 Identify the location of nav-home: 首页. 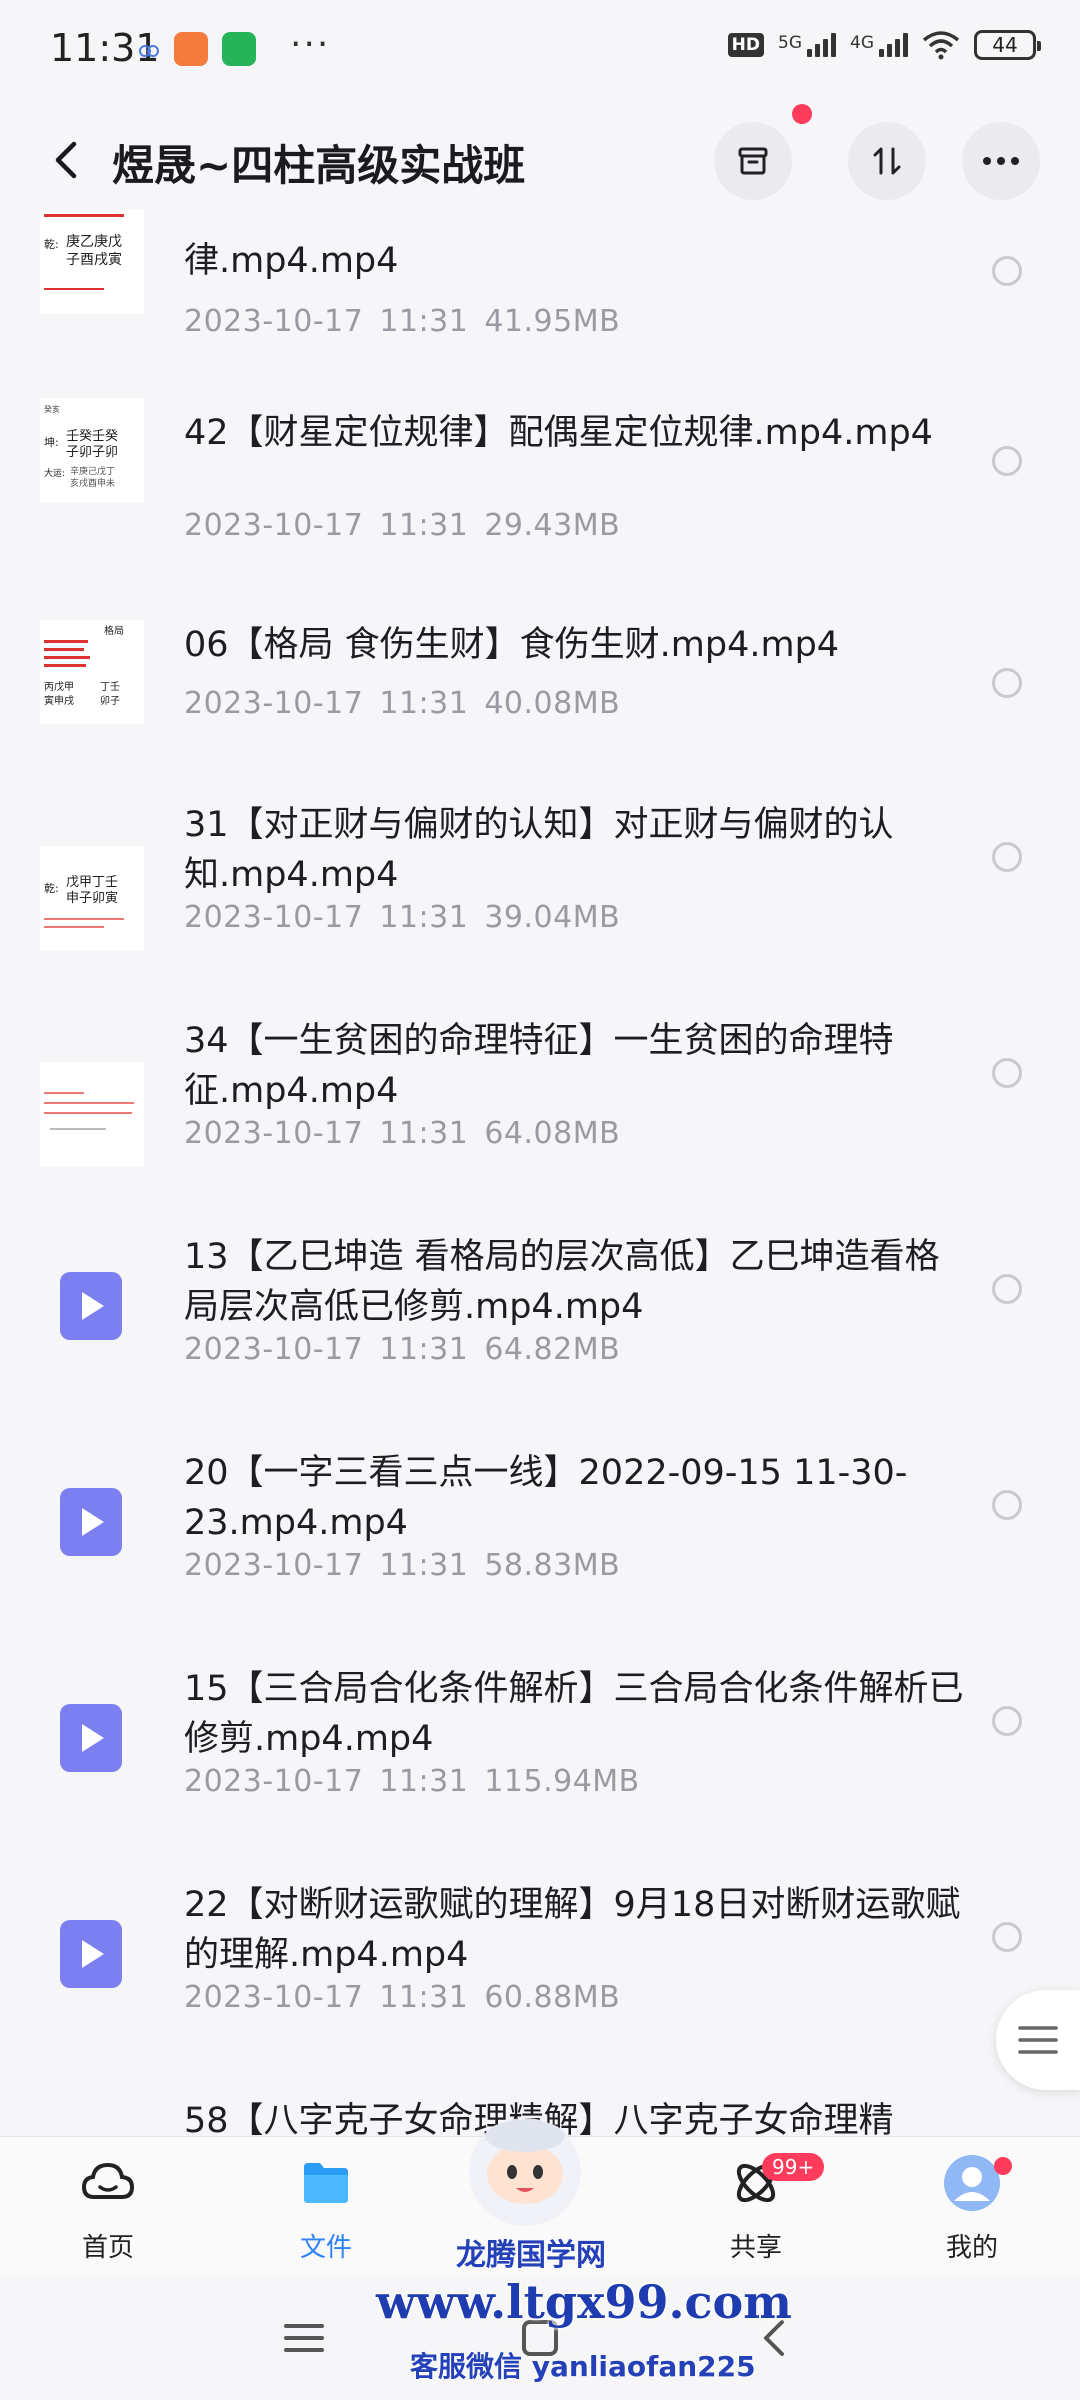
(108, 2208).